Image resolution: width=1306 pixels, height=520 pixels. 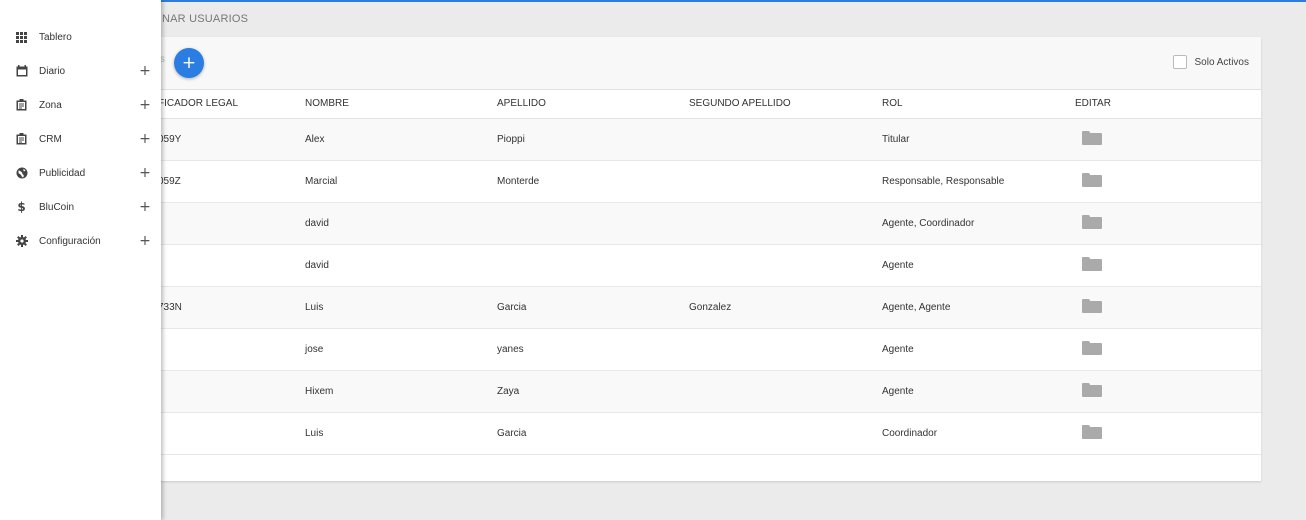 I want to click on col-header-segundo-apellido: SEGUNDO APELLIDO, so click(x=785, y=104).